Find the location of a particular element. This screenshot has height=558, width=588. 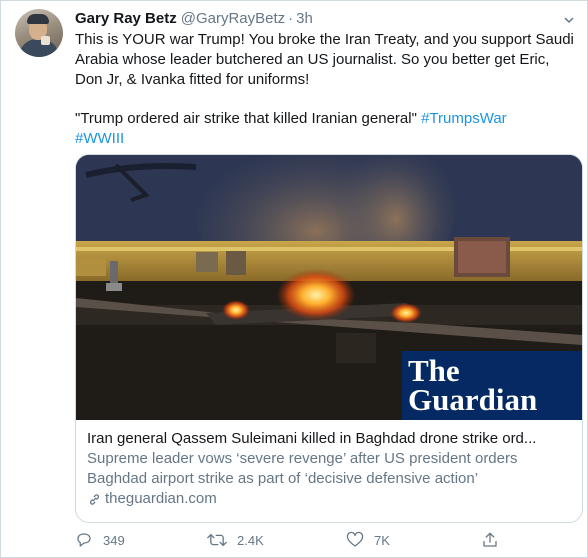

share-icon is located at coordinates (490, 539).